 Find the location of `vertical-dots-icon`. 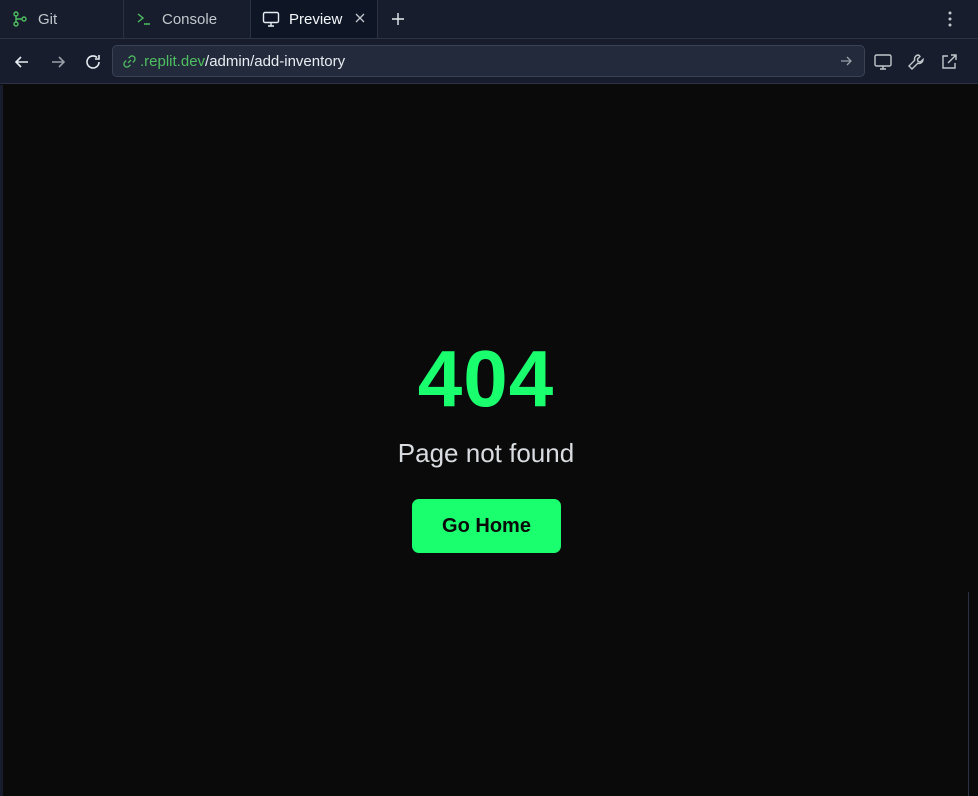

vertical-dots-icon is located at coordinates (950, 19).